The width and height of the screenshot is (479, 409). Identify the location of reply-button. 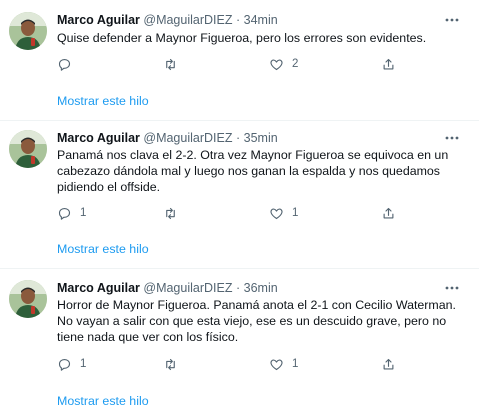
(68, 64).